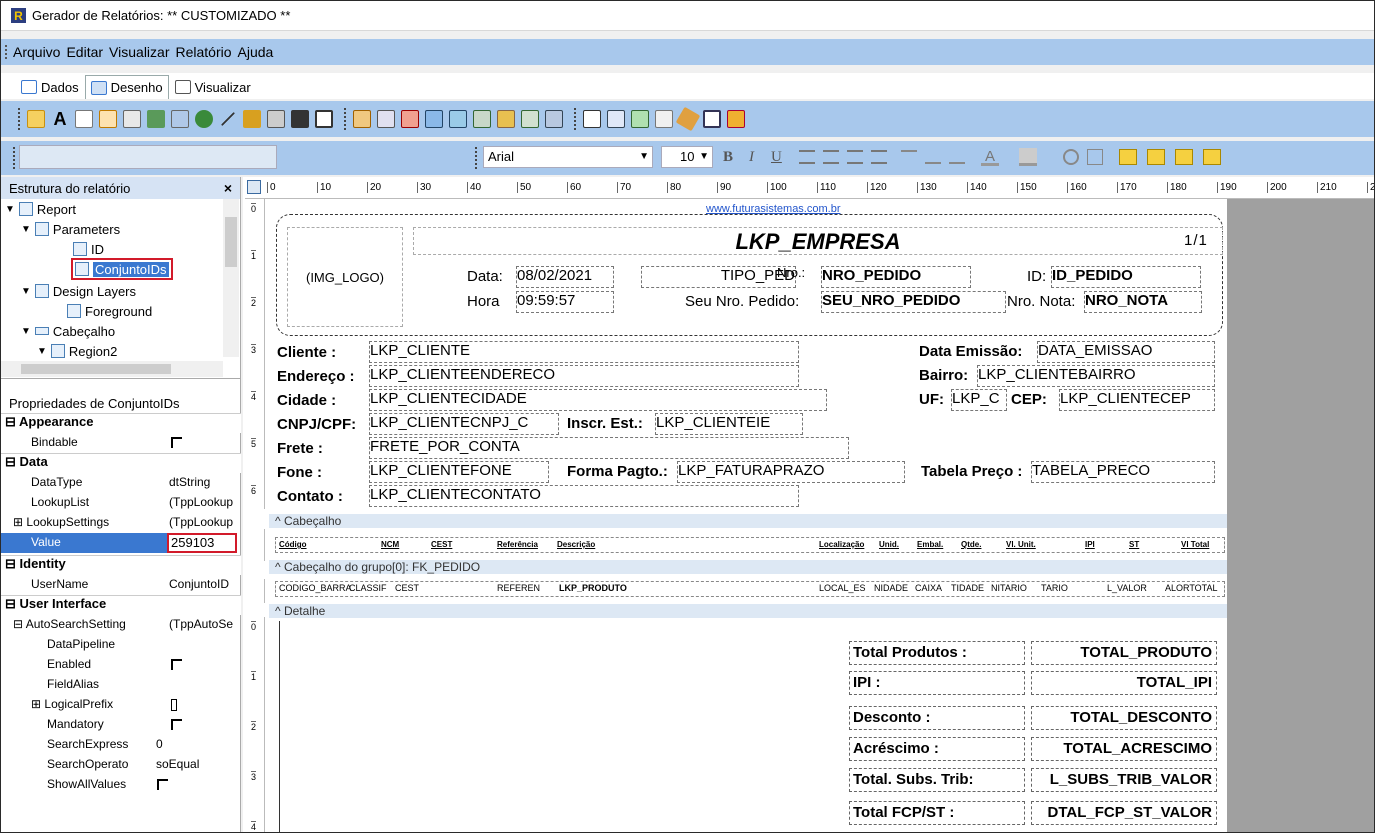 Image resolution: width=1375 pixels, height=833 pixels. I want to click on underline-icon: U, so click(776, 157).